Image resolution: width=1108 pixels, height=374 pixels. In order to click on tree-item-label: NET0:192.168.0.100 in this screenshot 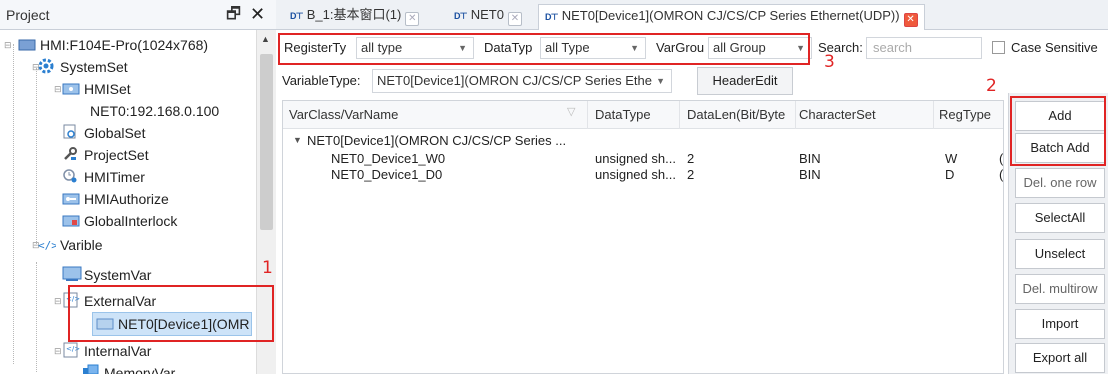, I will do `click(155, 111)`.